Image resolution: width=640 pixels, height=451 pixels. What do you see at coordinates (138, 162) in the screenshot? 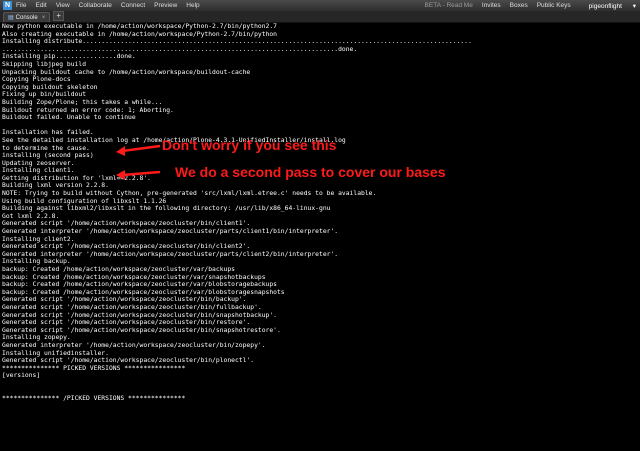
I see `annotation-arrows` at bounding box center [138, 162].